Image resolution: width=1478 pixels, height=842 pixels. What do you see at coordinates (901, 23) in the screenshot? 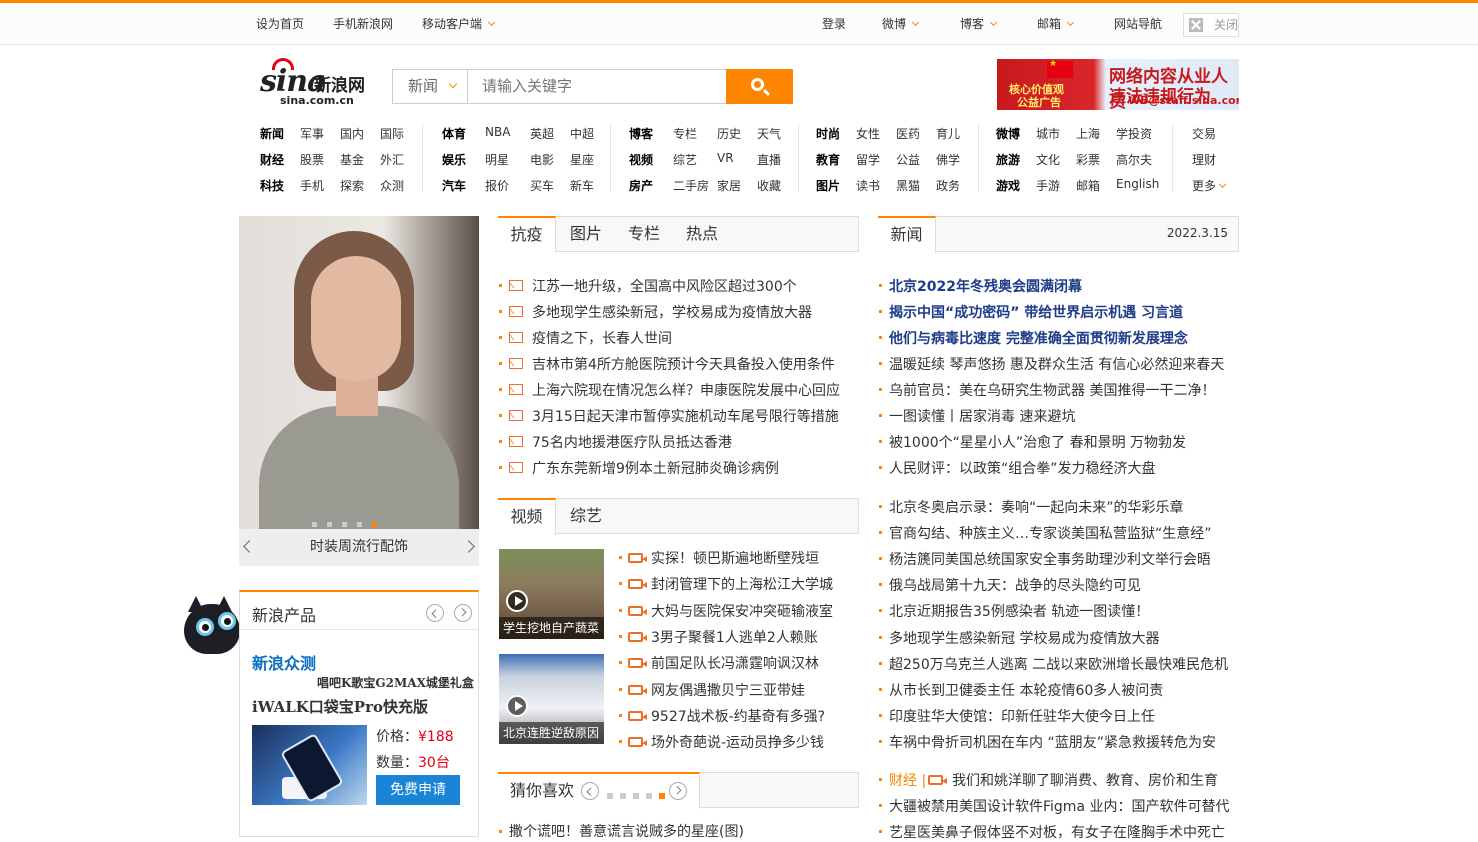
I see `weibo-menu: 微博` at bounding box center [901, 23].